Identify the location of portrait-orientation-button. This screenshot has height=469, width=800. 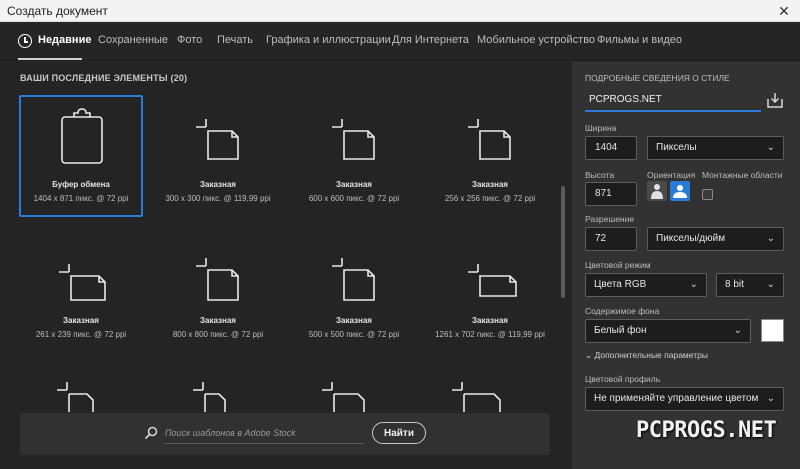
(657, 191).